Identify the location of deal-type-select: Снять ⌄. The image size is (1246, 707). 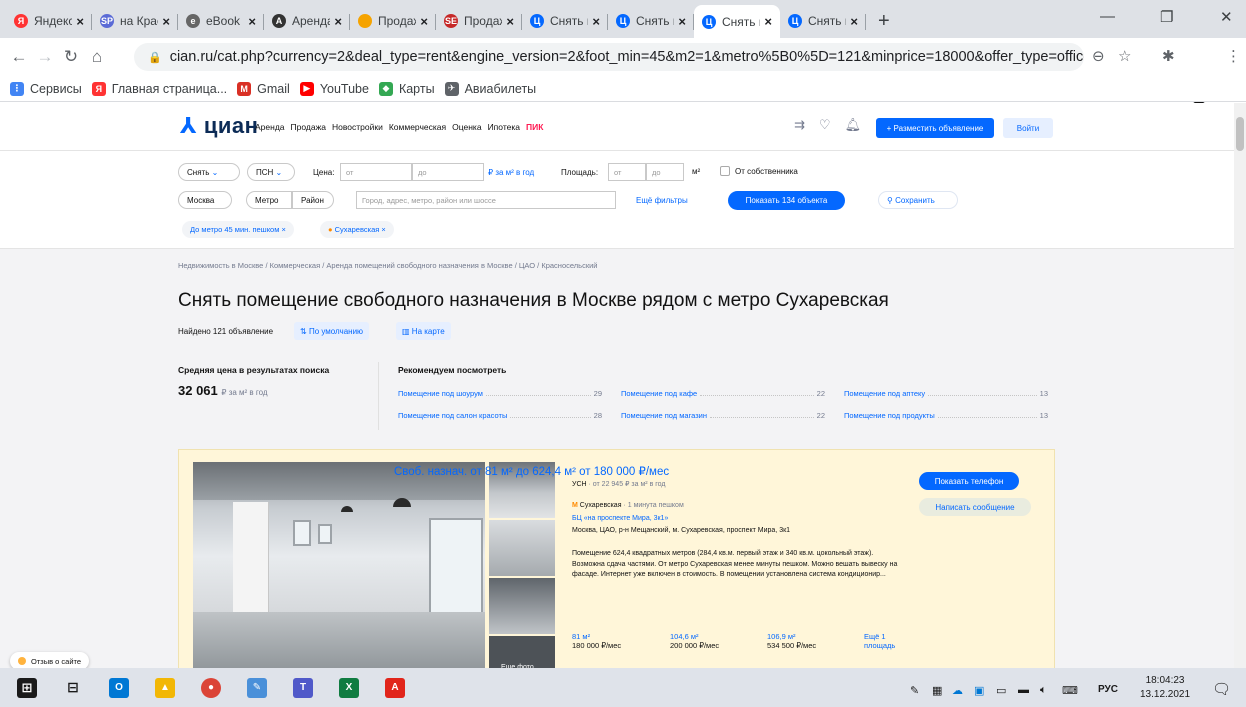
(209, 172).